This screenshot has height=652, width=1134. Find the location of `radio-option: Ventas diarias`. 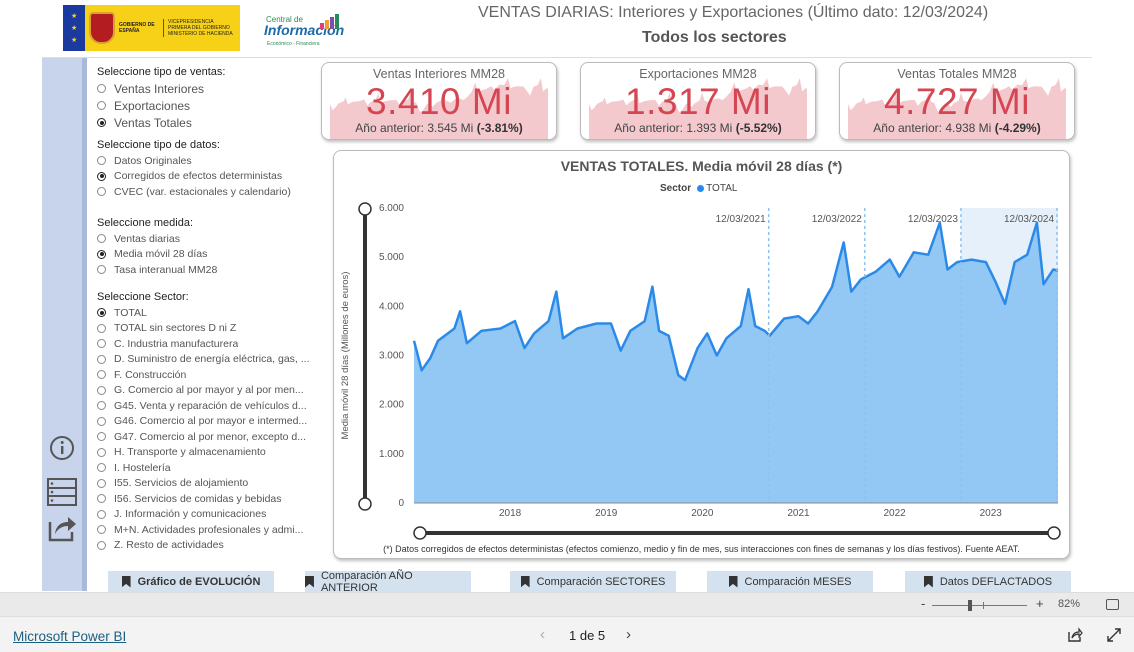

radio-option: Ventas diarias is located at coordinates (157, 239).